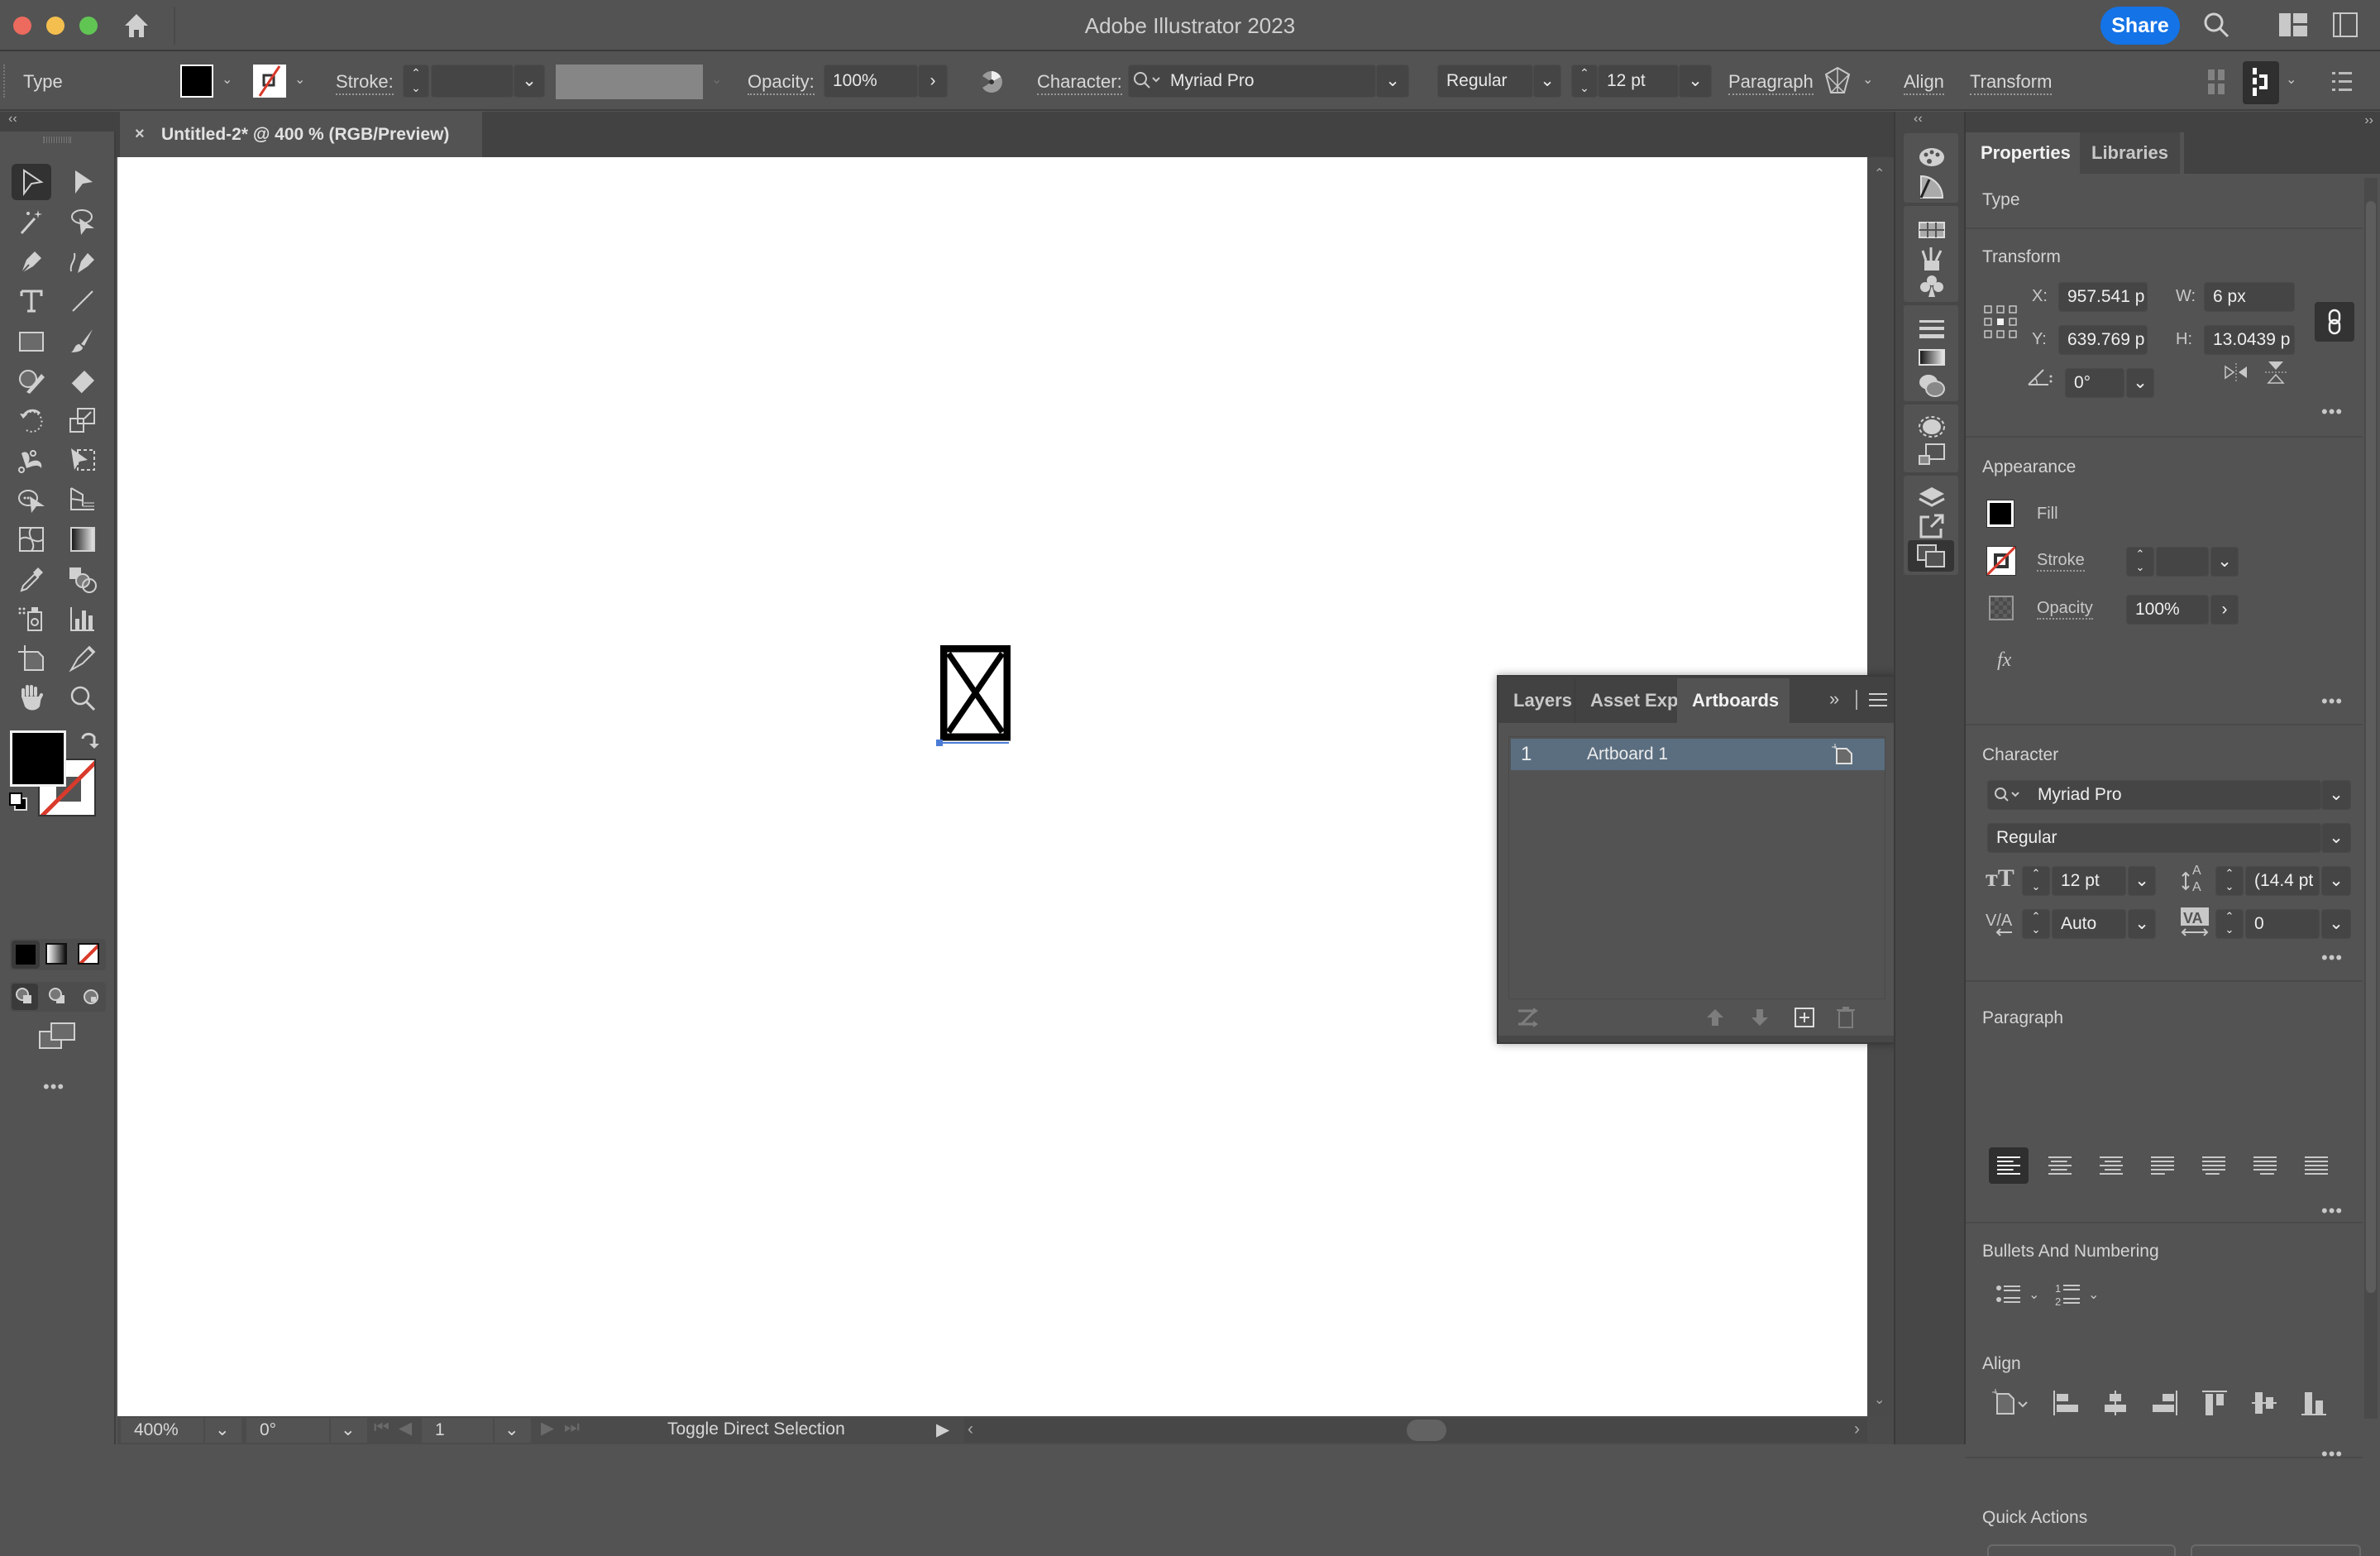  Describe the element at coordinates (31, 182) in the screenshot. I see `selection-tool` at that location.